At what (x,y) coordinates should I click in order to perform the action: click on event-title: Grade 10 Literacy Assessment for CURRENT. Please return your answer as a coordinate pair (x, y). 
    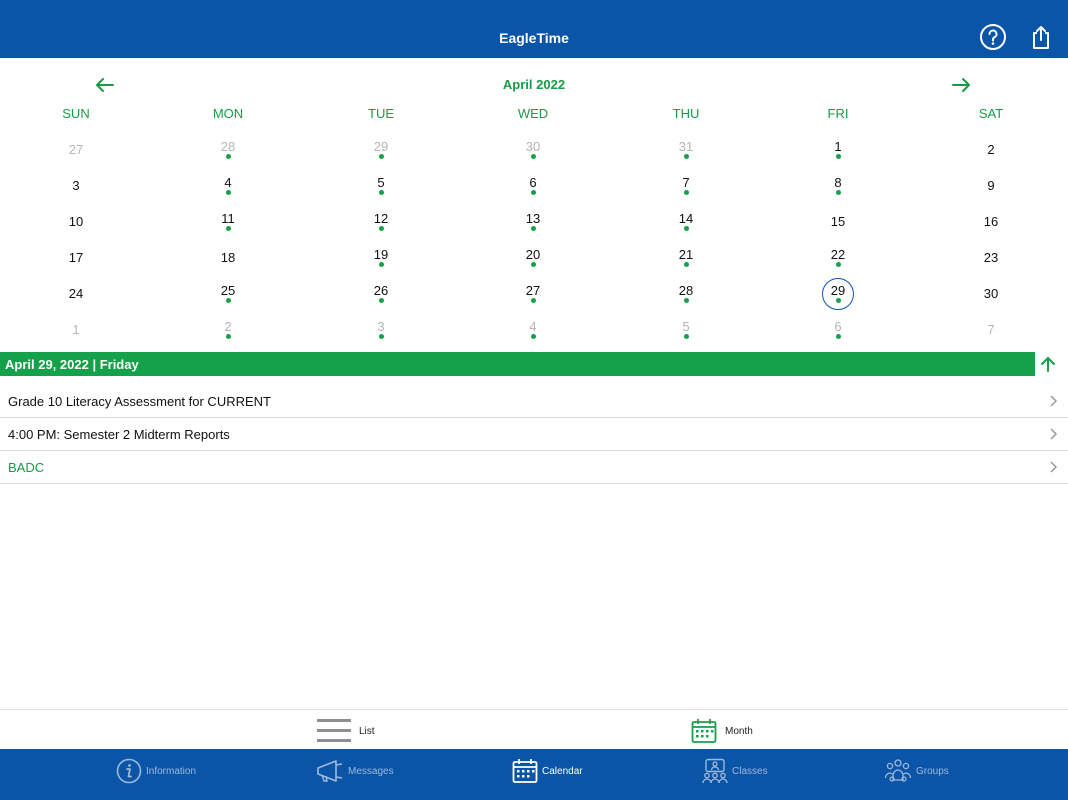
    Looking at the image, I should click on (139, 401).